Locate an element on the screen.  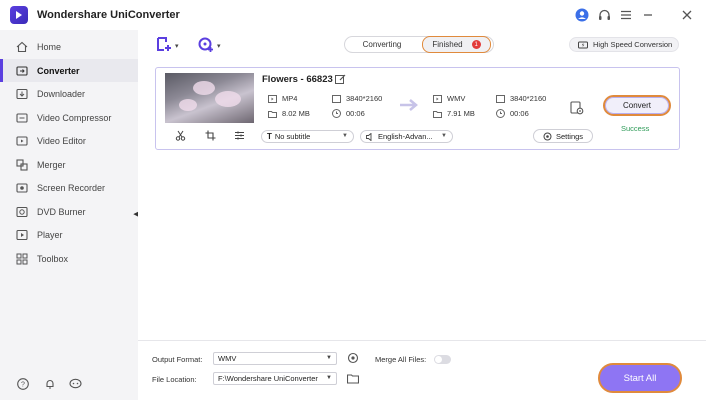
sidebar-item-video-compressor: Video Compressor is located at coordinates (69, 117).